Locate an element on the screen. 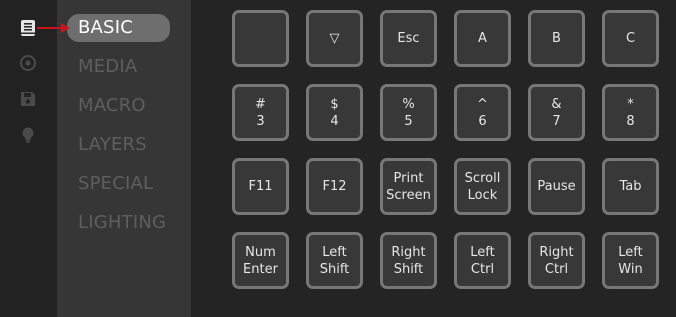  key-button: ^ 6 is located at coordinates (482, 112).